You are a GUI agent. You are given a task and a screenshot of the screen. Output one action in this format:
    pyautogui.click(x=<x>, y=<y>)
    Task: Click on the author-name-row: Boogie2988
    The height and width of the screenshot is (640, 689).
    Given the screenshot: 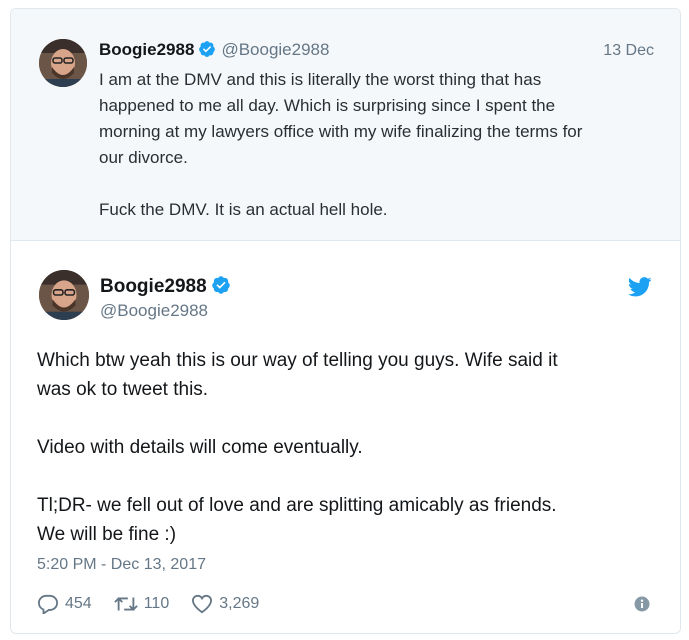 What is the action you would take?
    pyautogui.click(x=168, y=286)
    